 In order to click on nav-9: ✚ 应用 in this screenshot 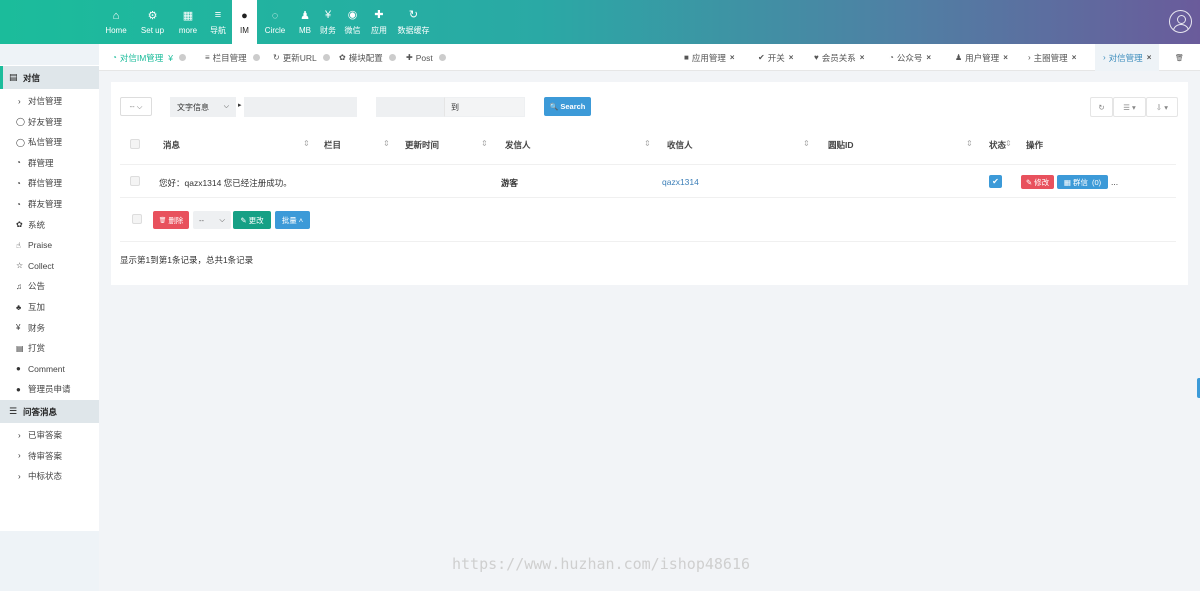, I will do `click(379, 22)`.